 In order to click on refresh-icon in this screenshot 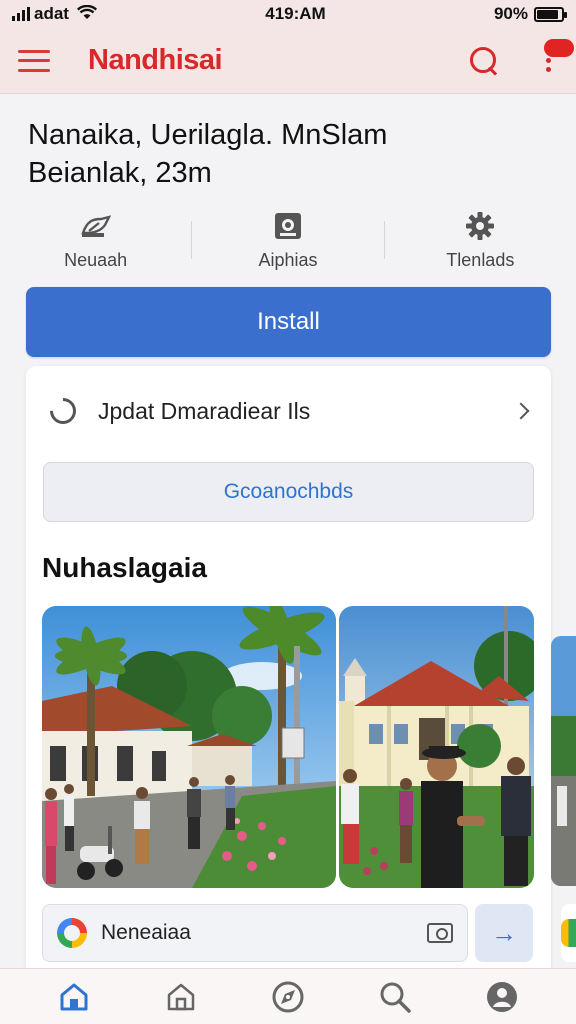, I will do `click(63, 411)`.